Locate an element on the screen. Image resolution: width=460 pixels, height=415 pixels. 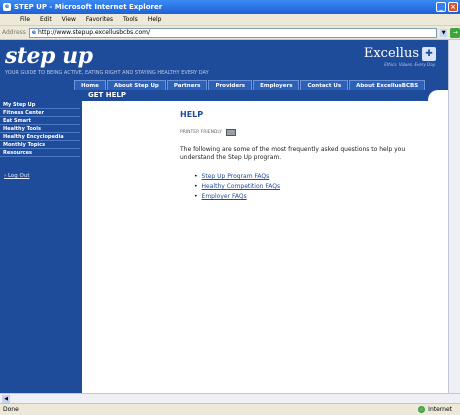
nav-providers: Providers is located at coordinates (230, 85).